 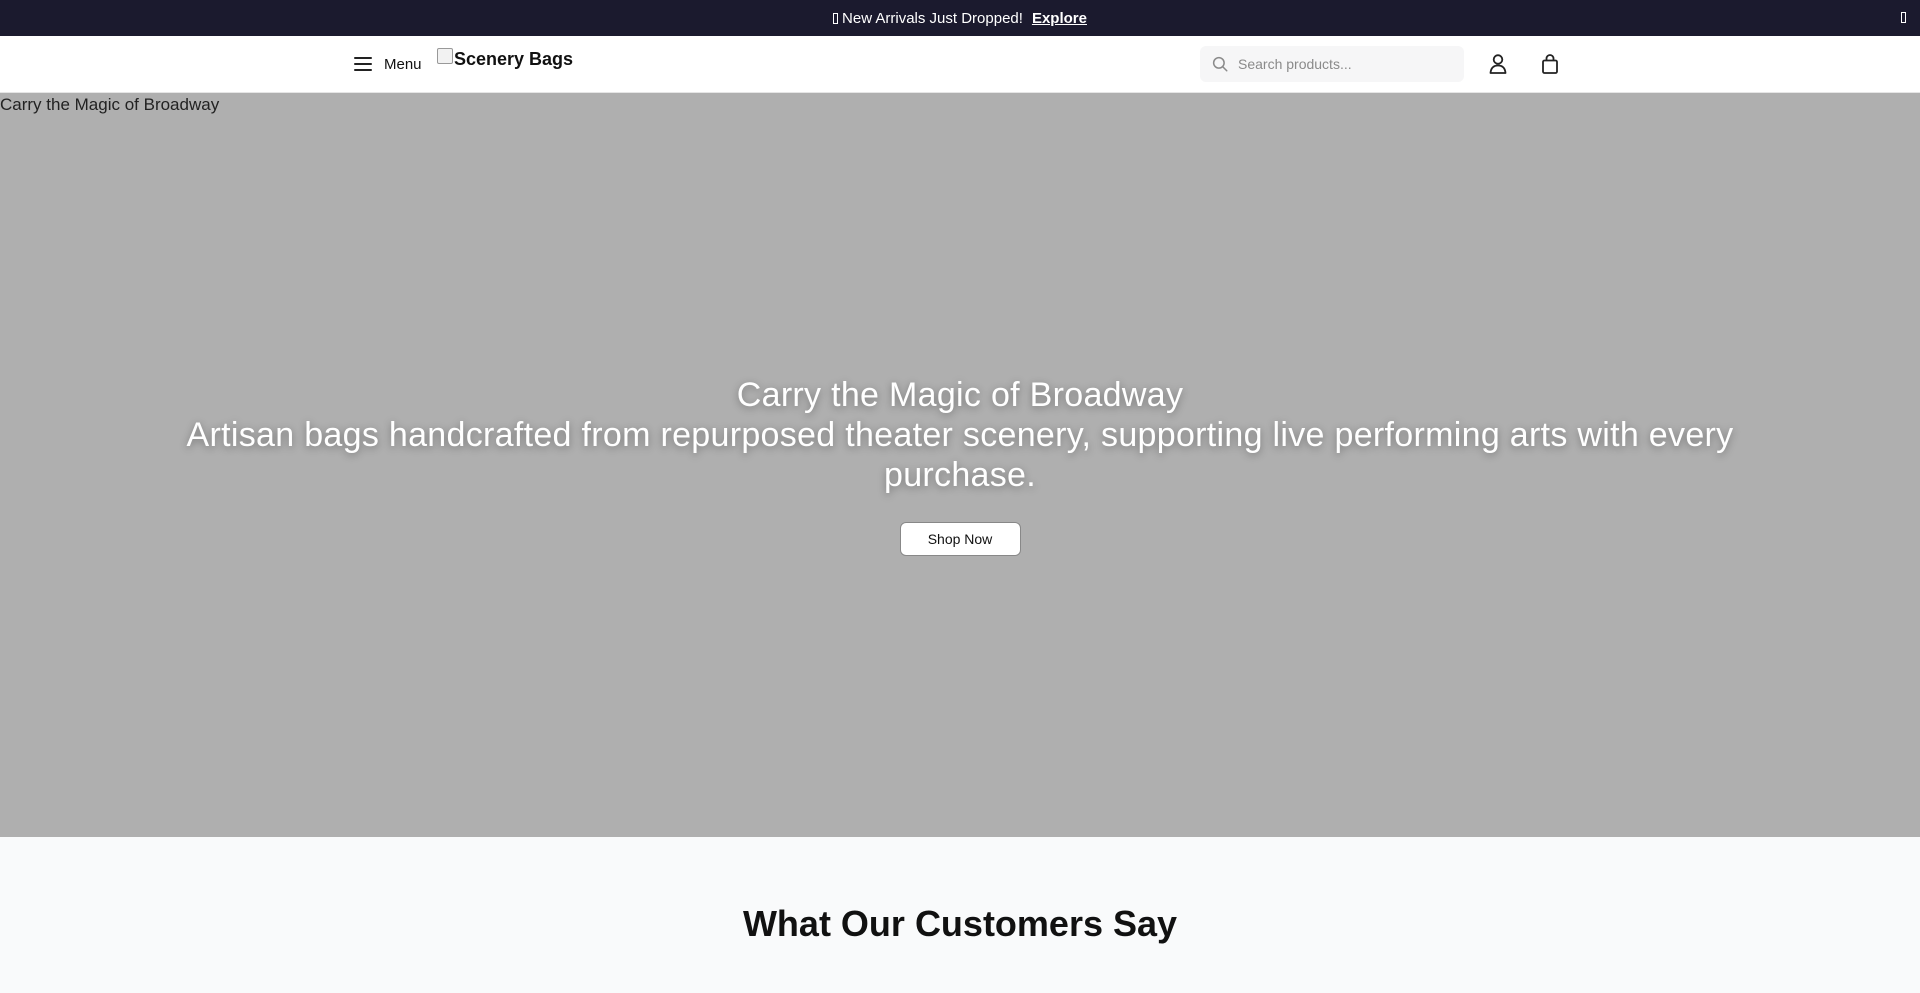 I want to click on shop-now-button: Shop Now, so click(x=960, y=539).